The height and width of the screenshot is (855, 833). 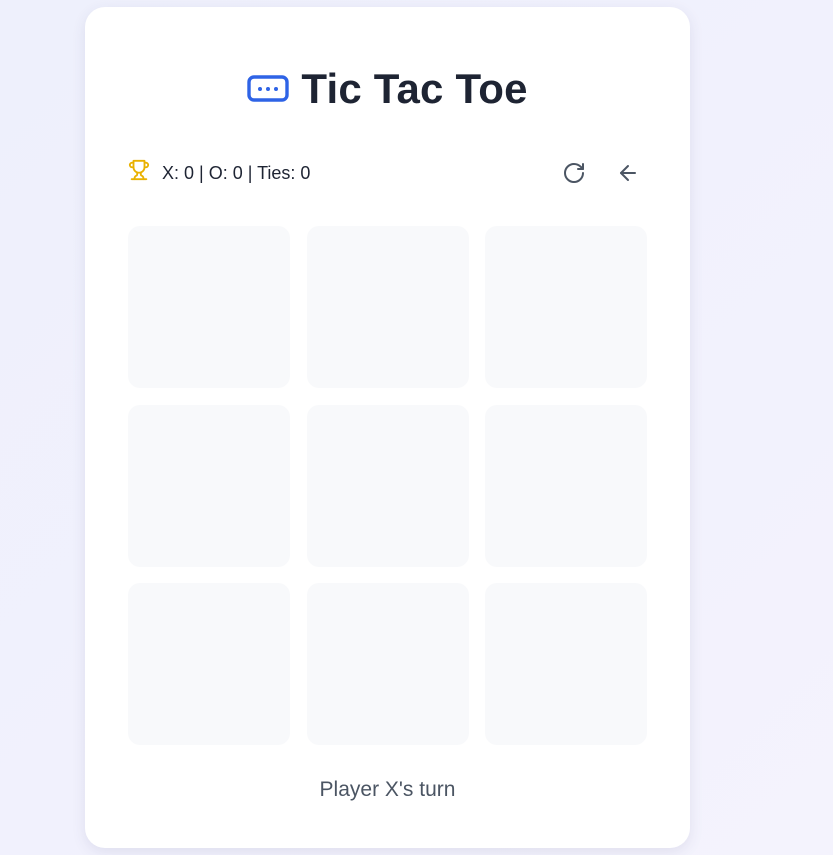 I want to click on action-buttons, so click(x=602, y=173).